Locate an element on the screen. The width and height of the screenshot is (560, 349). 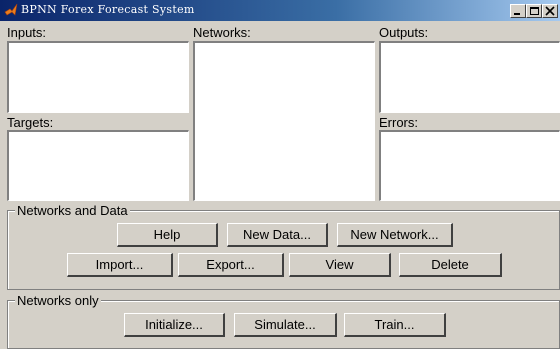
targets-label: Targets: is located at coordinates (30, 122).